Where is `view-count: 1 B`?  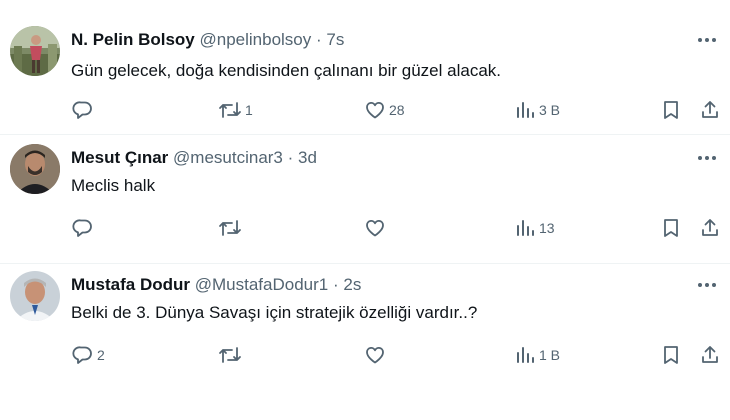 view-count: 1 B is located at coordinates (550, 355).